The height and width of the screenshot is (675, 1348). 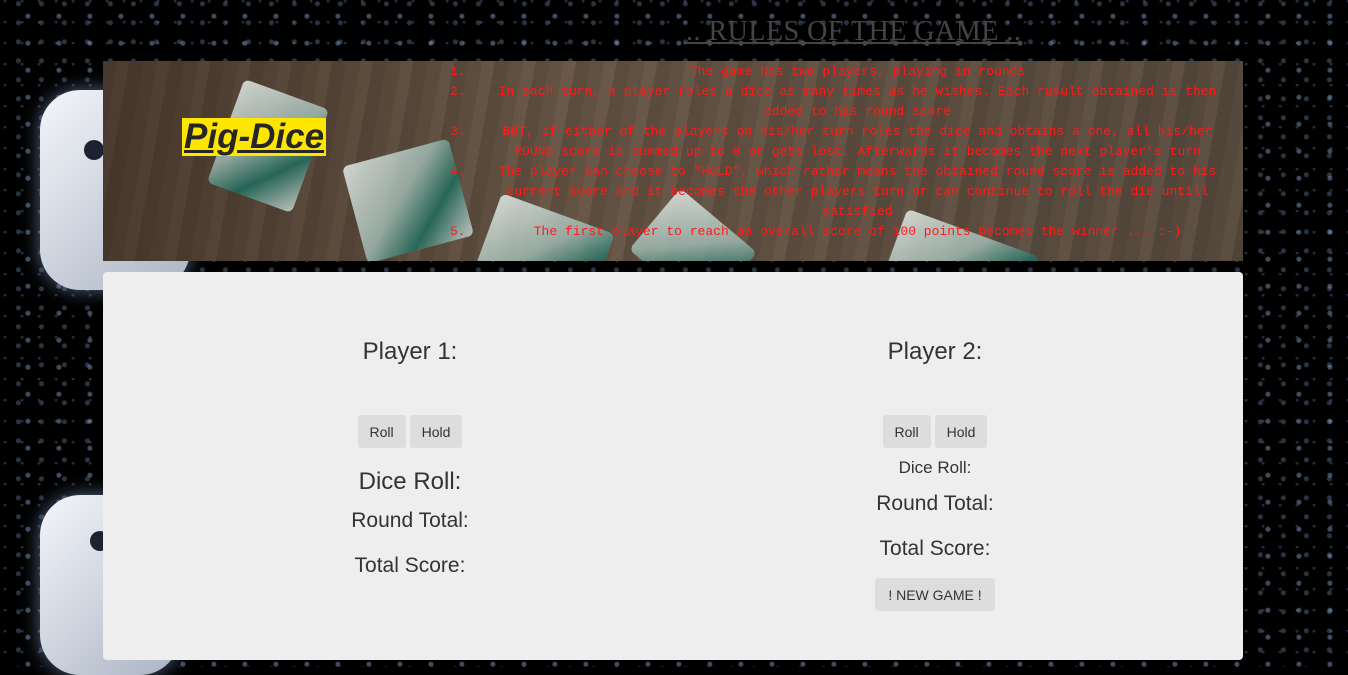 I want to click on rule-number: 2., so click(x=458, y=91).